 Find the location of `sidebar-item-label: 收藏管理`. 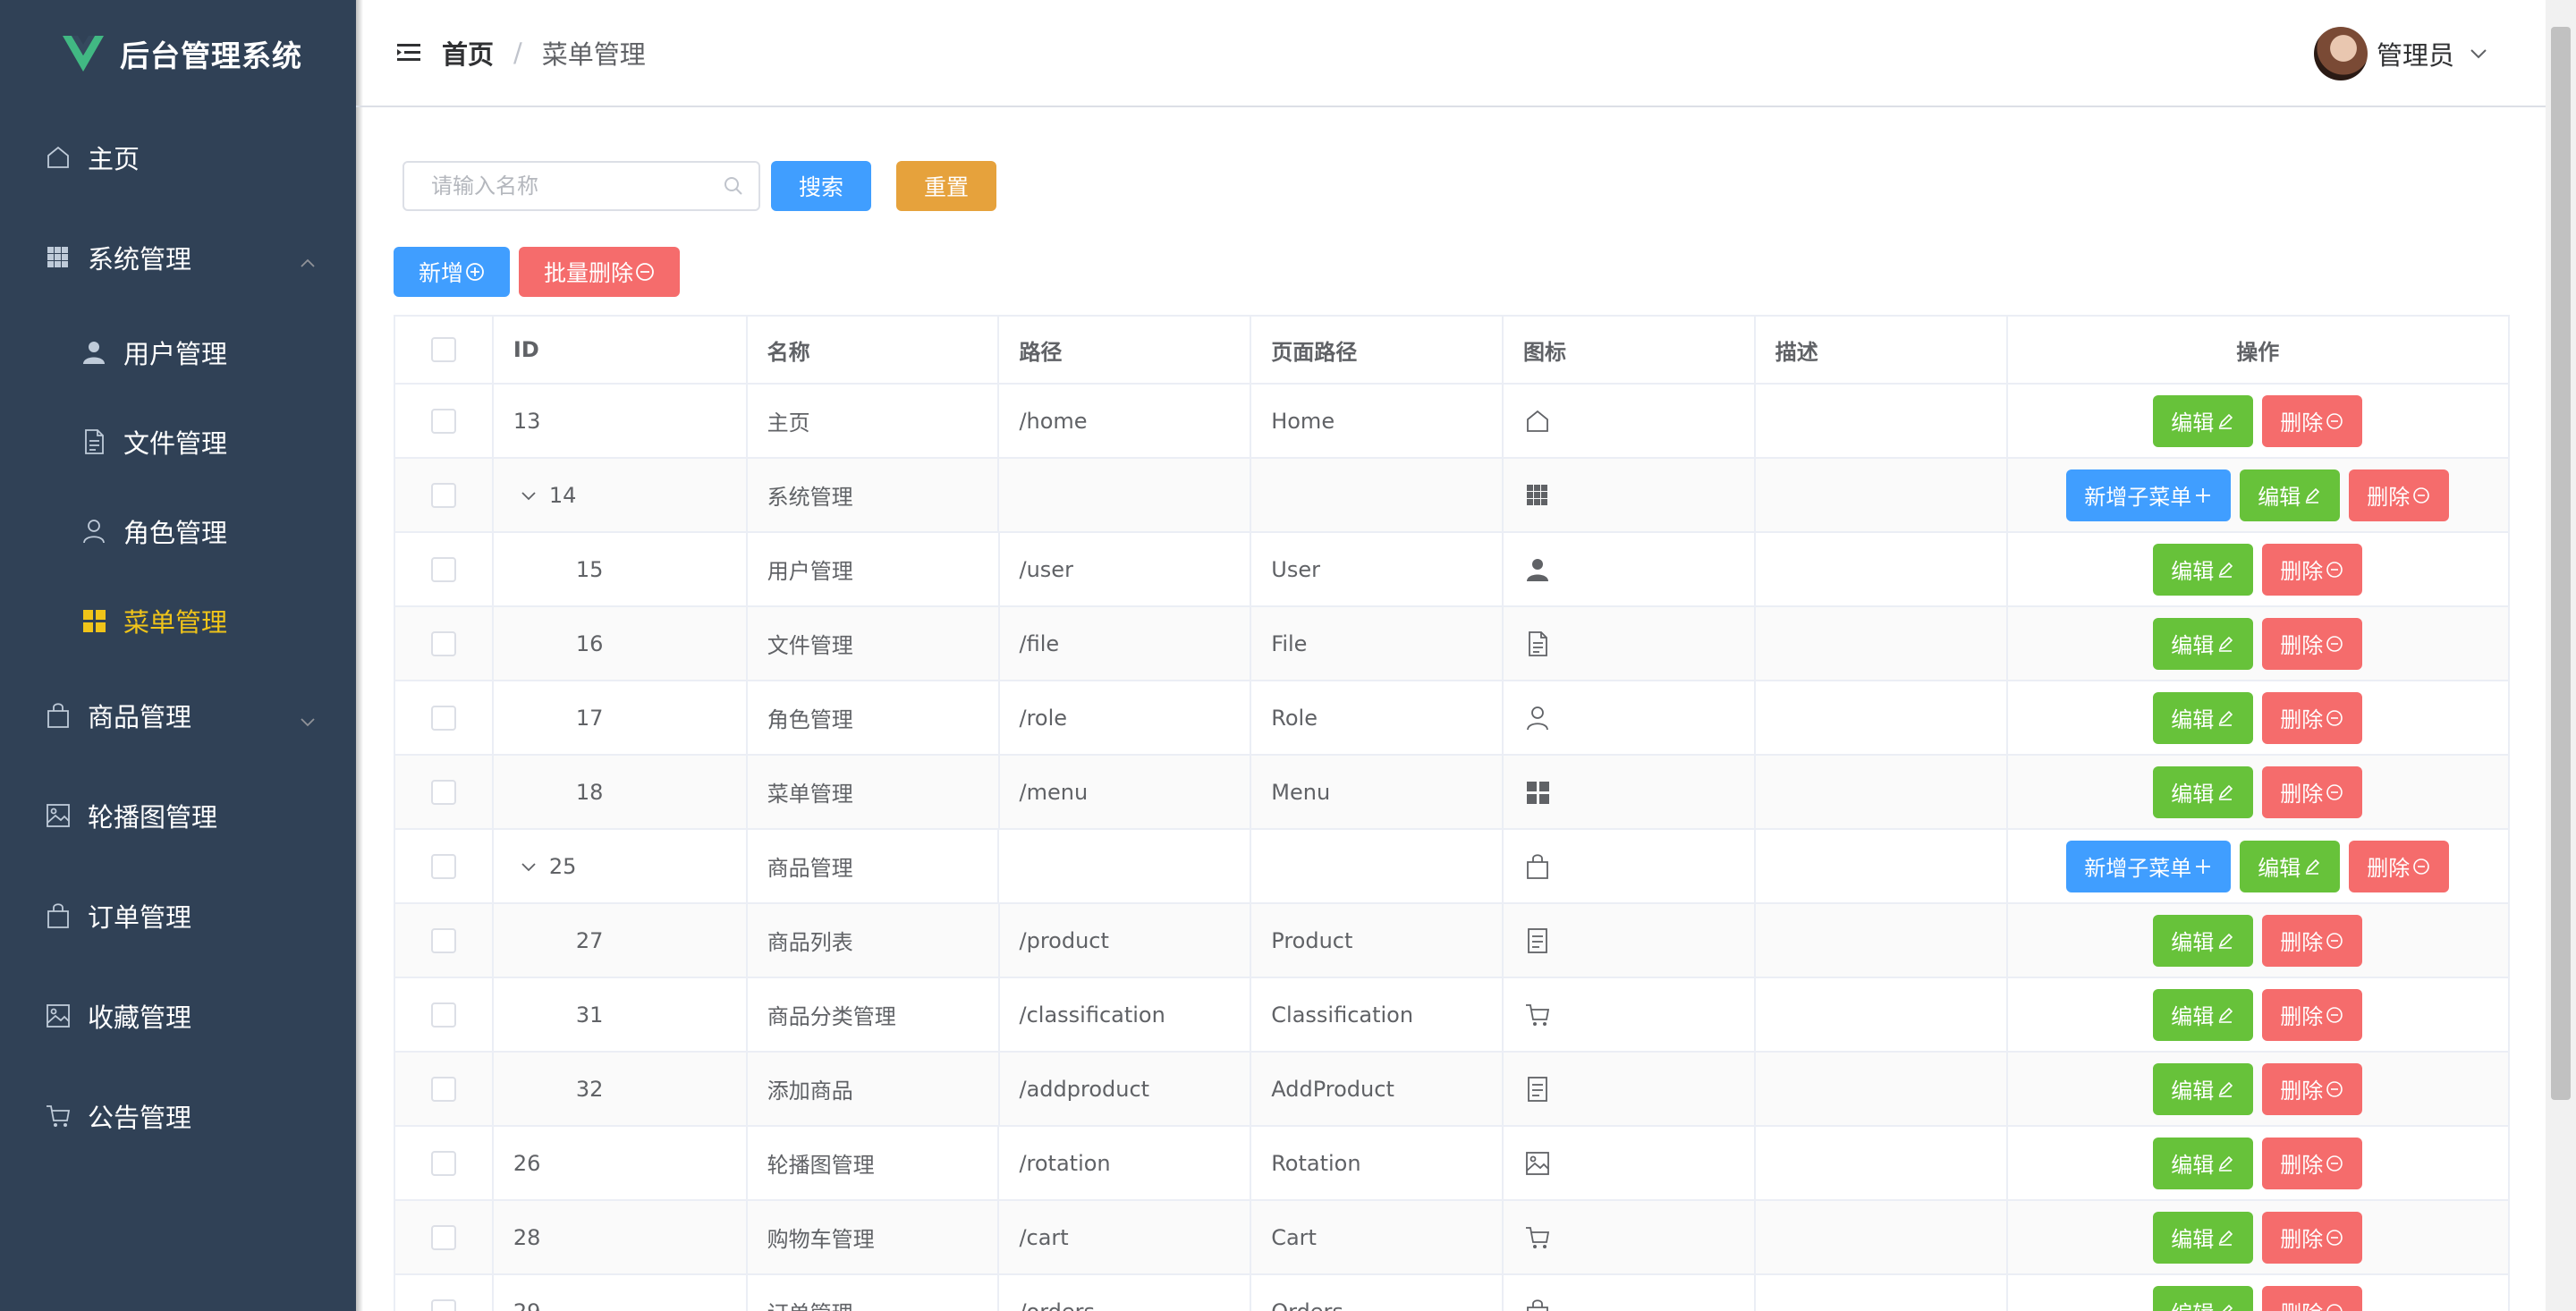

sidebar-item-label: 收藏管理 is located at coordinates (140, 1018).